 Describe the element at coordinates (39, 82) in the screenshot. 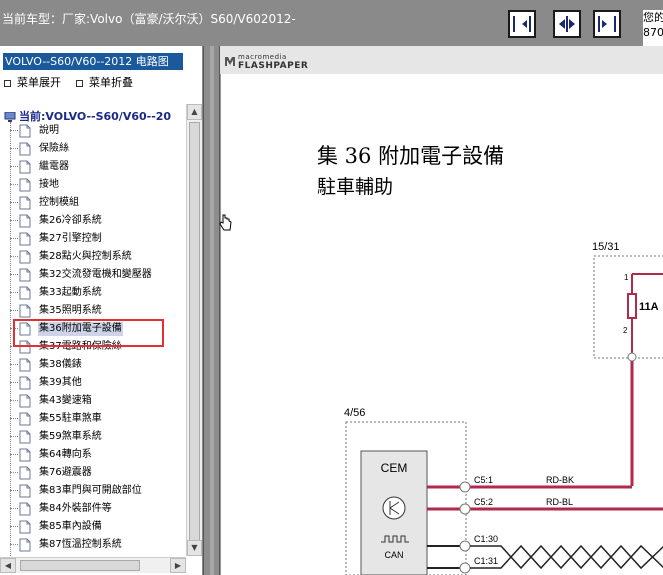

I see `menu-expand-label: 菜单展开` at that location.